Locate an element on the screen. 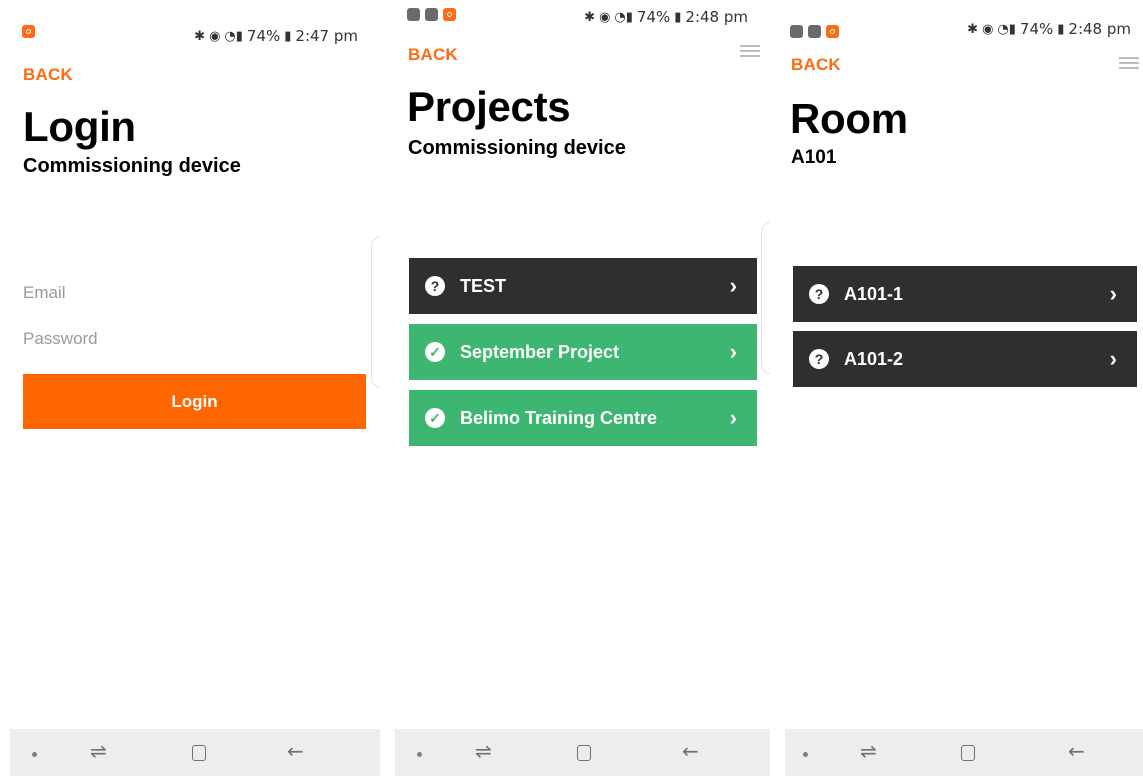 This screenshot has height=776, width=1143. page-title: Login is located at coordinates (79, 126).